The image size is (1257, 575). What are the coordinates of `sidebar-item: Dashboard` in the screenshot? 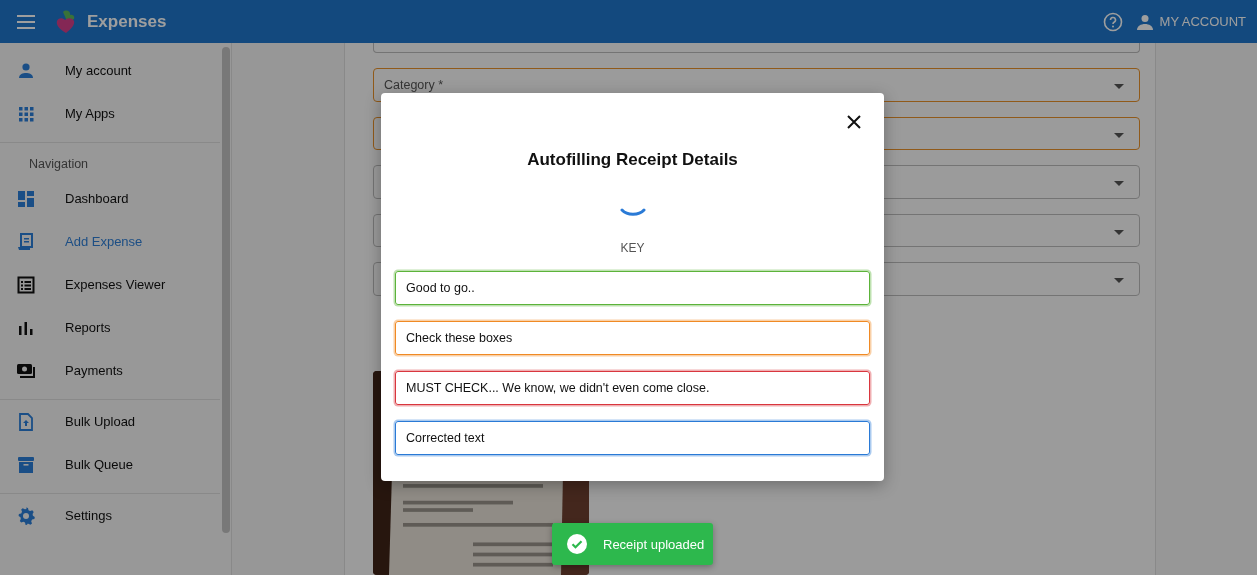 It's located at (110, 198).